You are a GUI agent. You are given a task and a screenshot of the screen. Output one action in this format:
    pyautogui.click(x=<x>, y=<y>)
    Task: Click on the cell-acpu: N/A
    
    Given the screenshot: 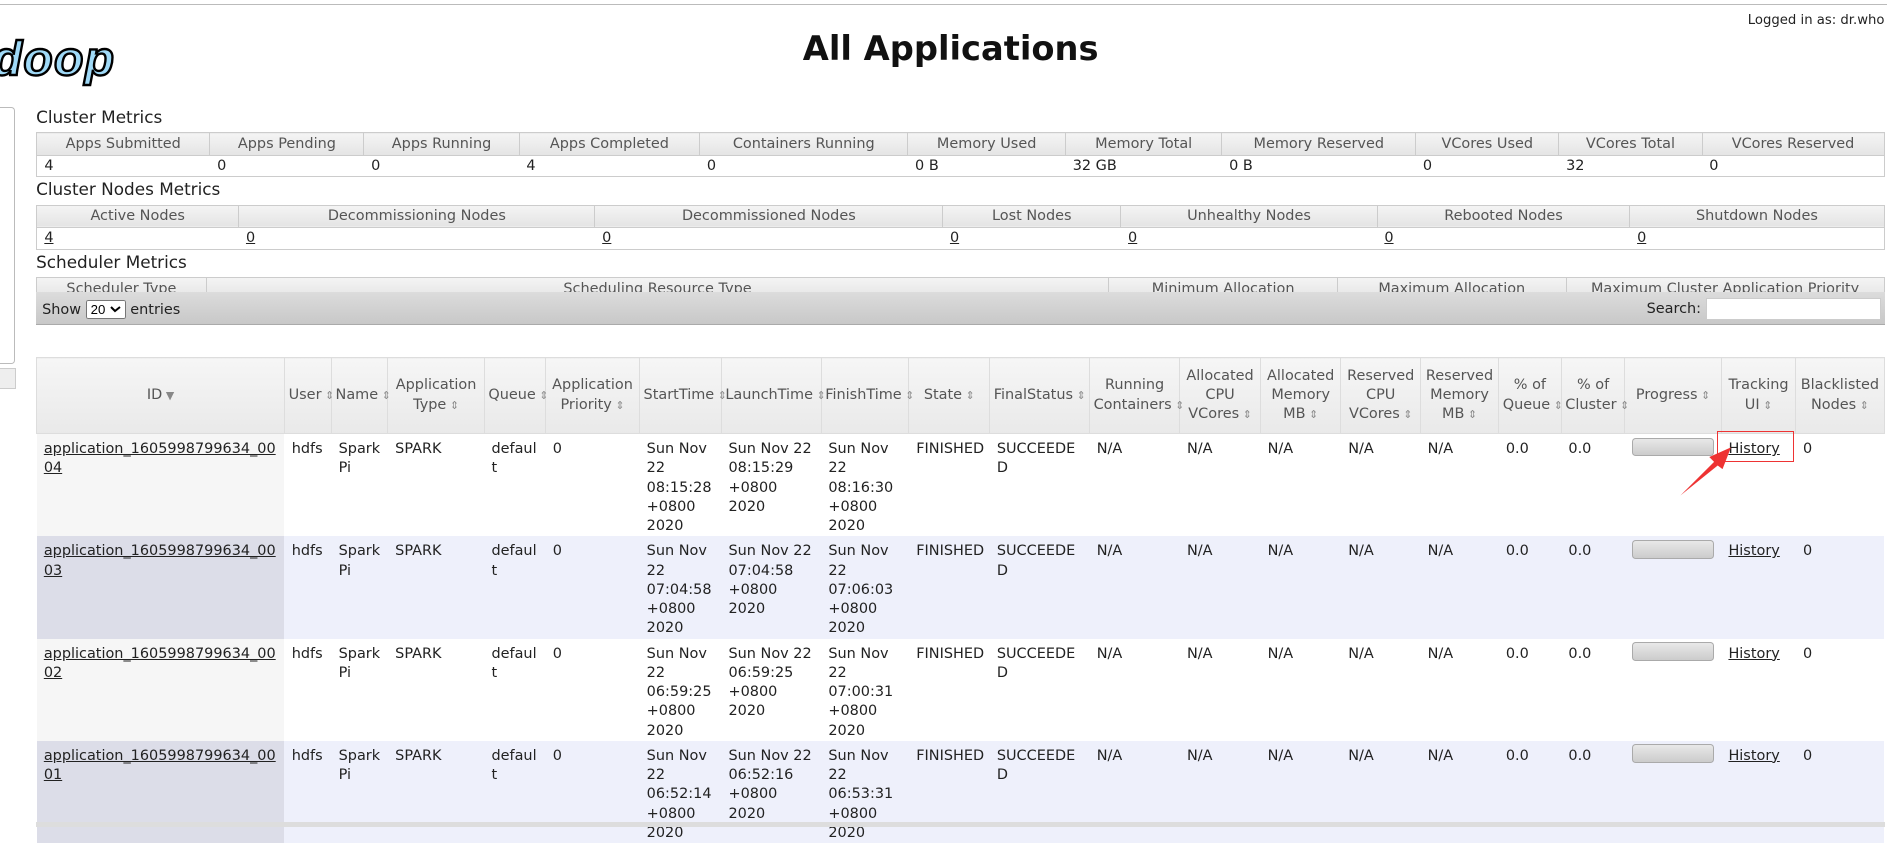 What is the action you would take?
    pyautogui.click(x=1220, y=587)
    